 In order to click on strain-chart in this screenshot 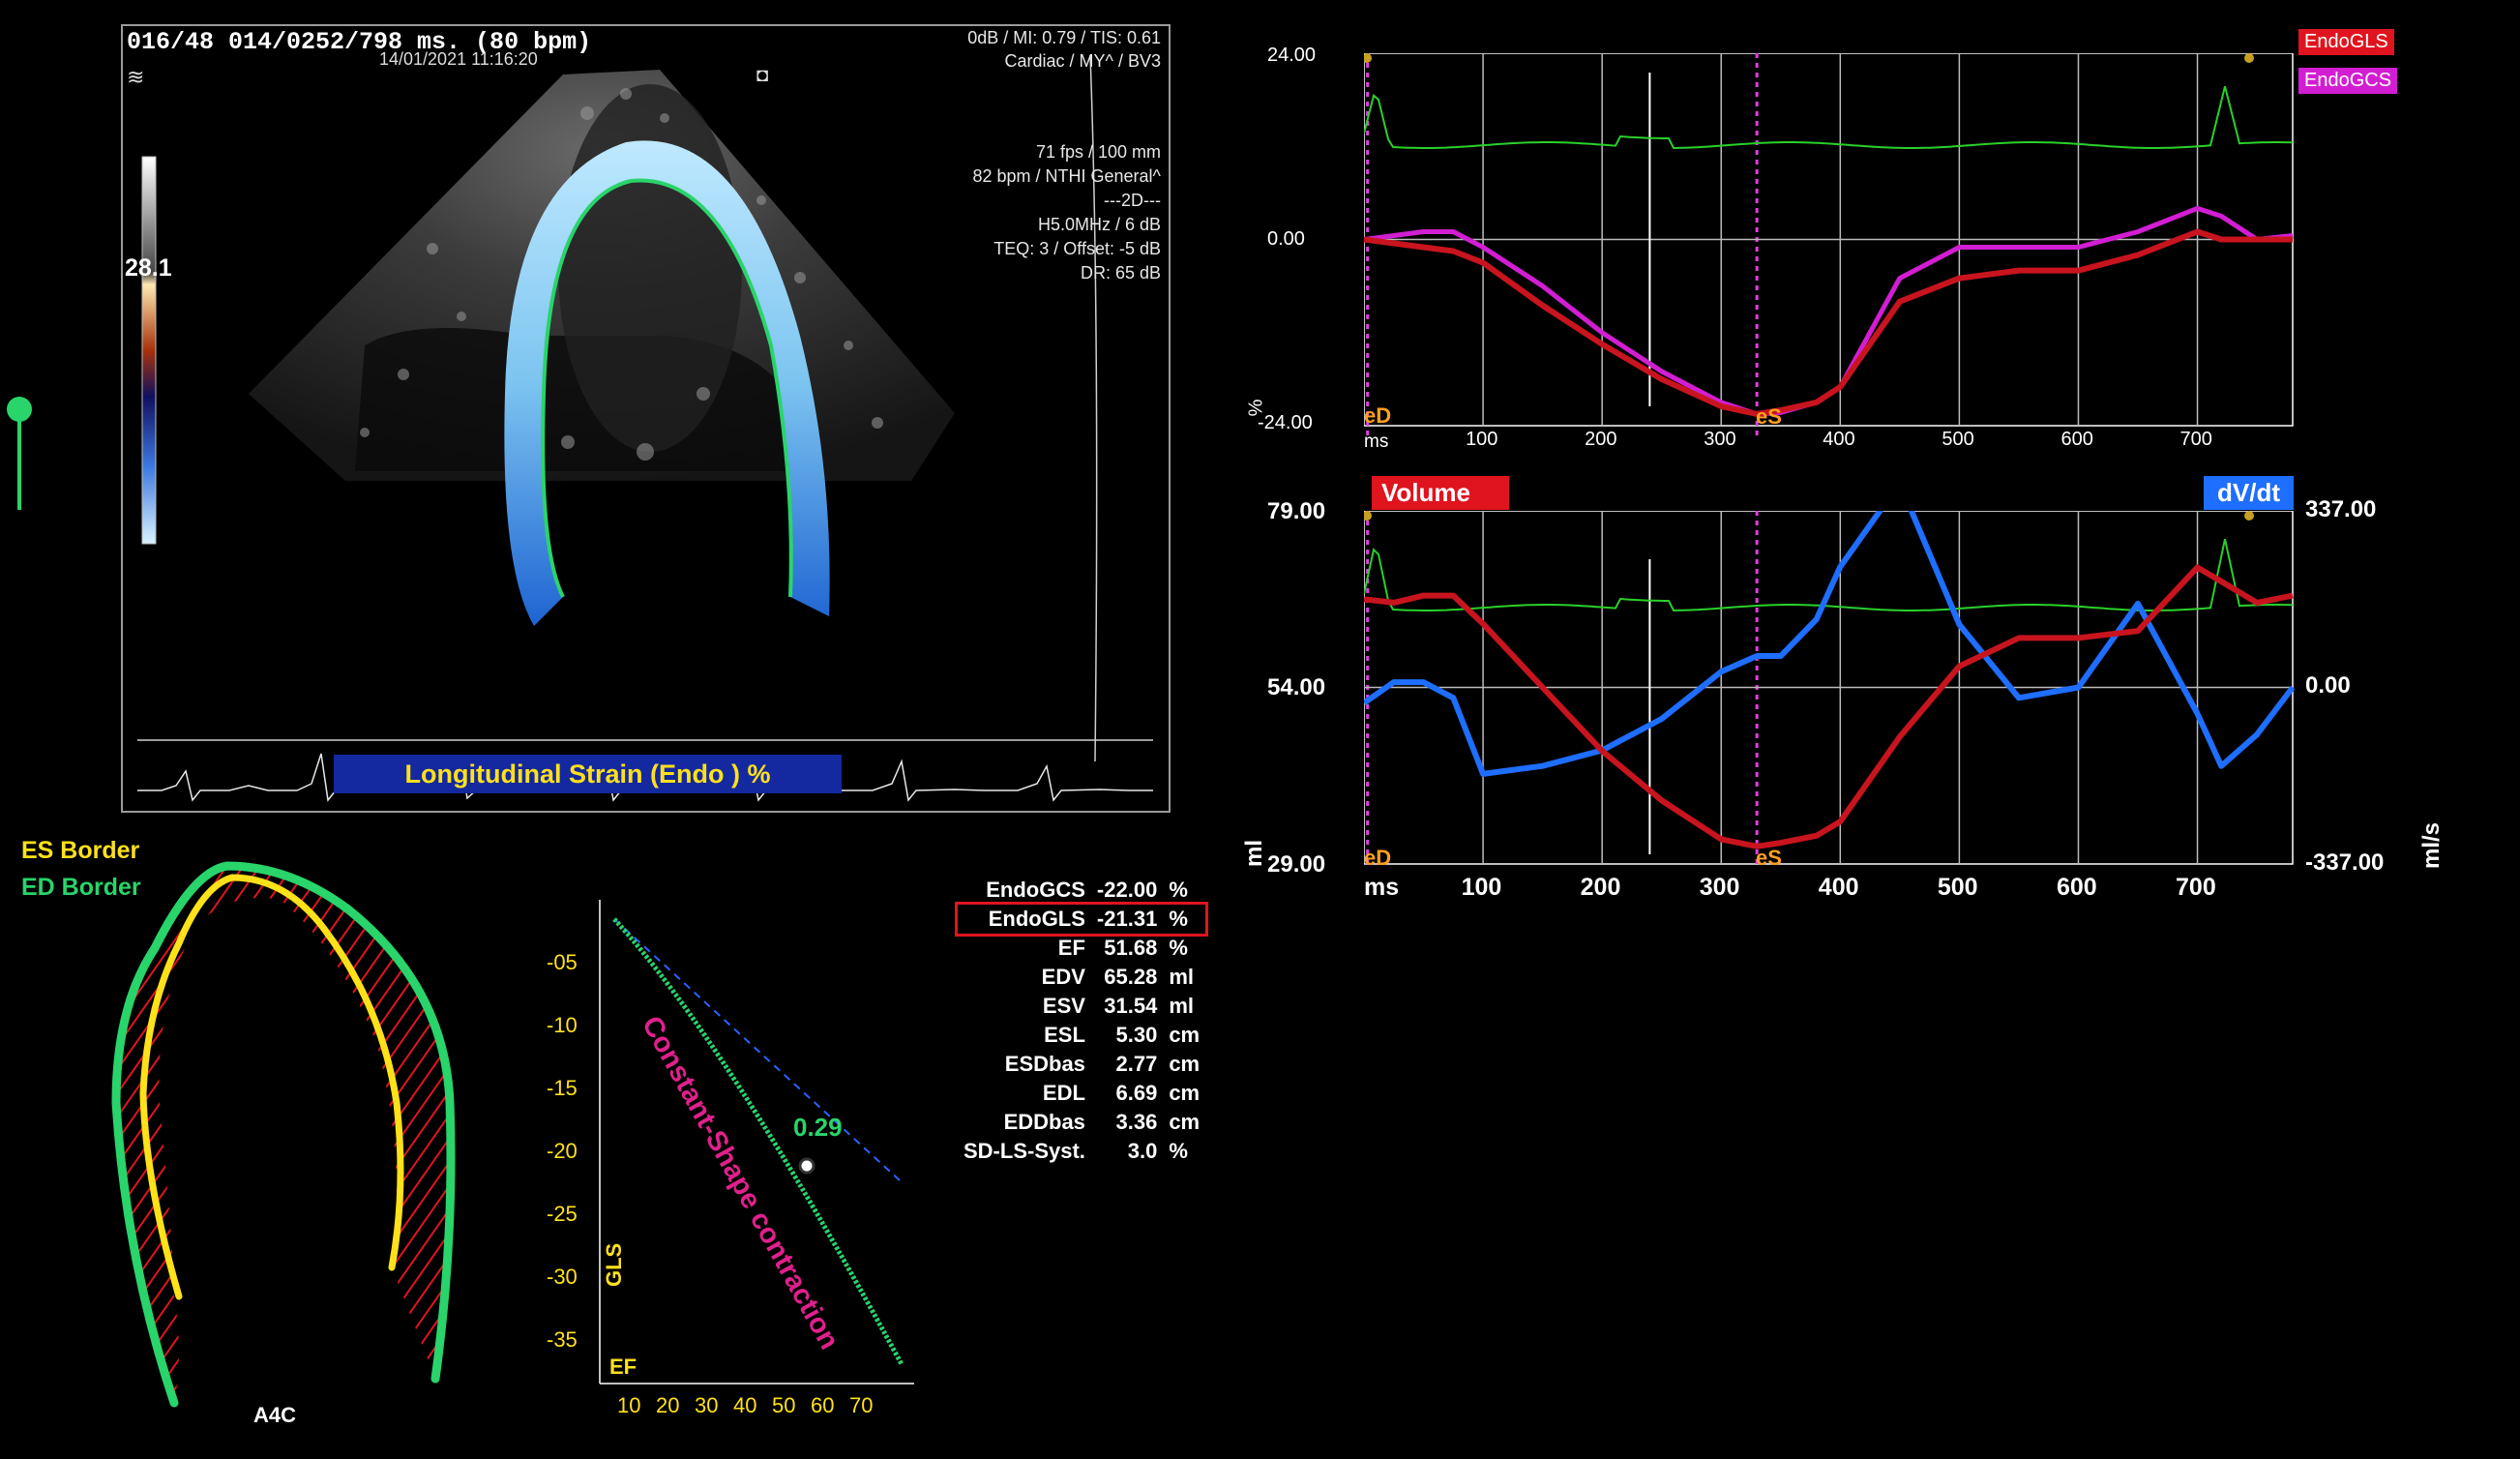, I will do `click(1831, 246)`.